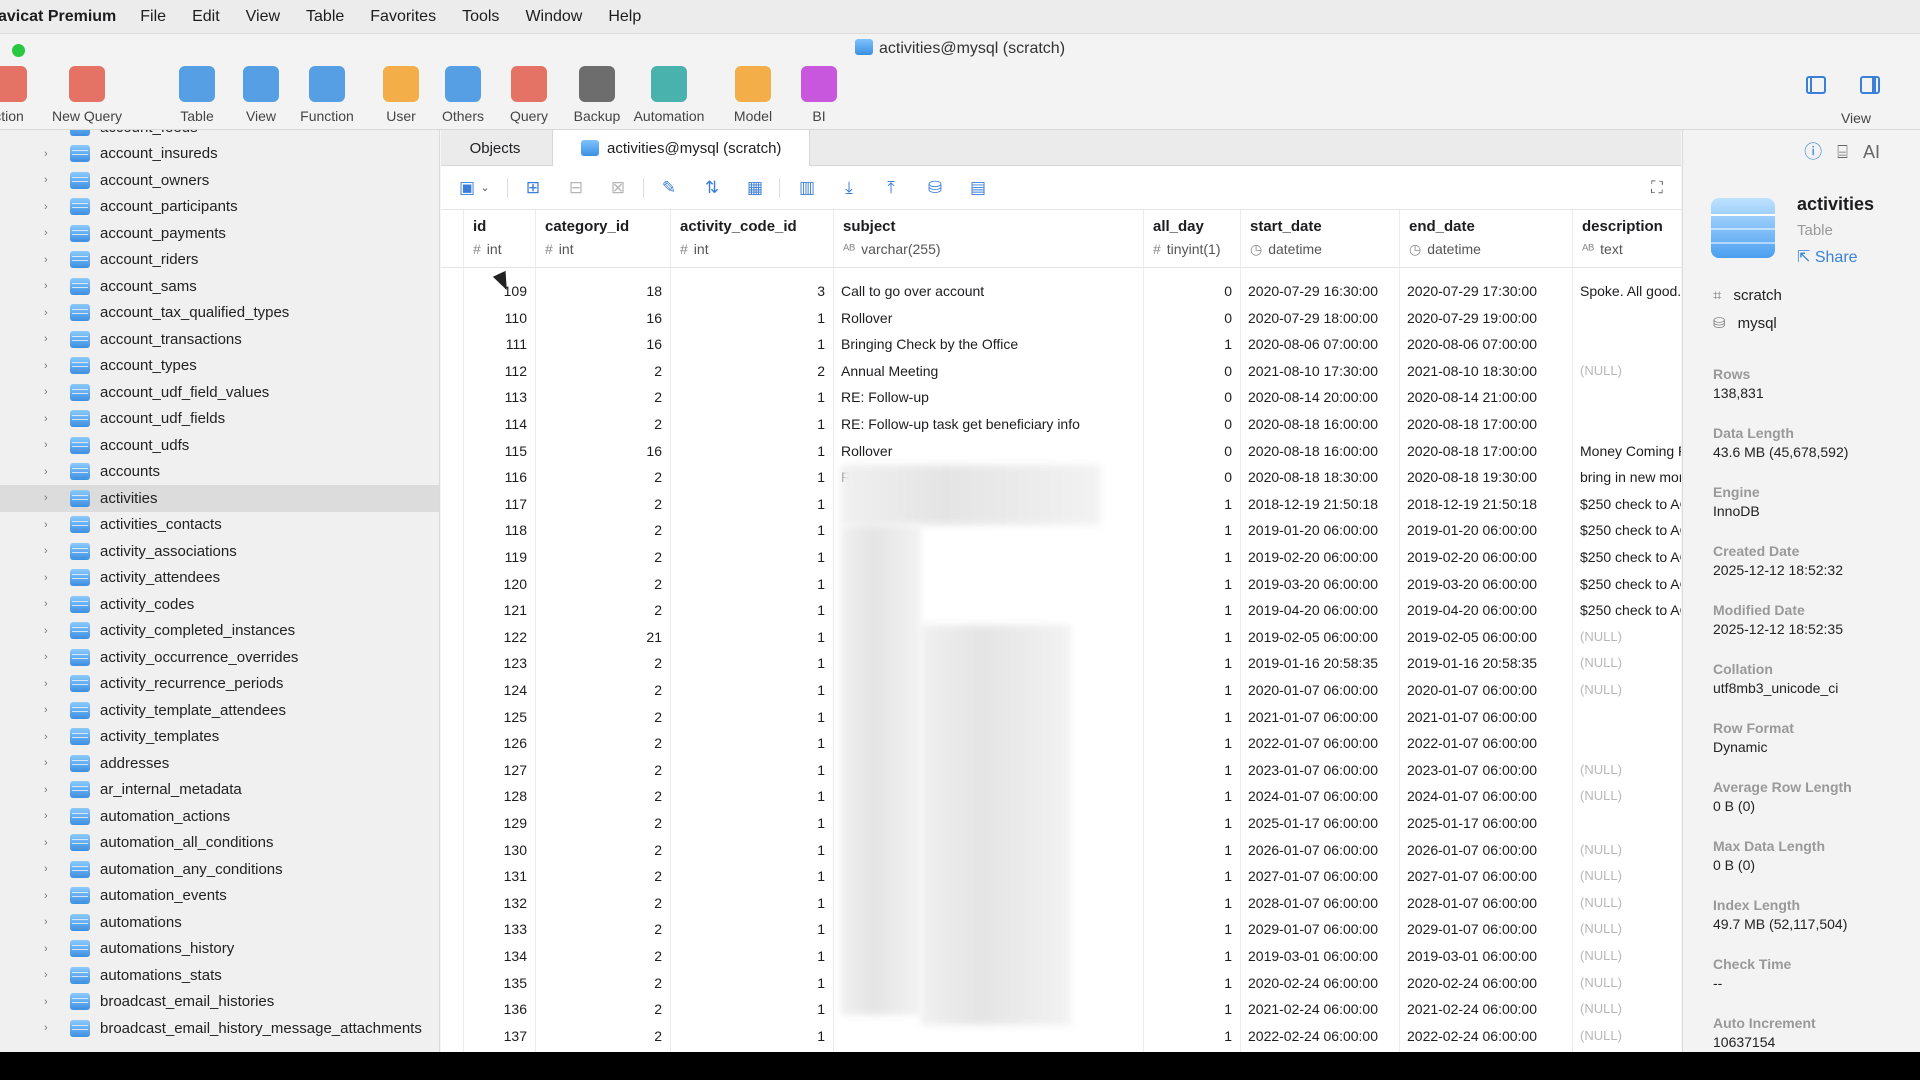  What do you see at coordinates (1485, 770) in the screenshot?
I see `cell-end_date: 2023-01-07 06:00:00` at bounding box center [1485, 770].